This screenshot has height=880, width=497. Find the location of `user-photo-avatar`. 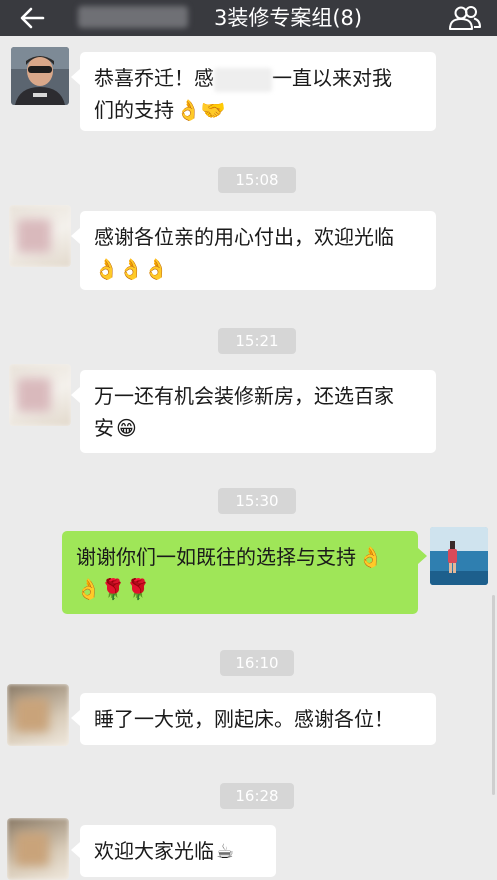

user-photo-avatar is located at coordinates (40, 76).